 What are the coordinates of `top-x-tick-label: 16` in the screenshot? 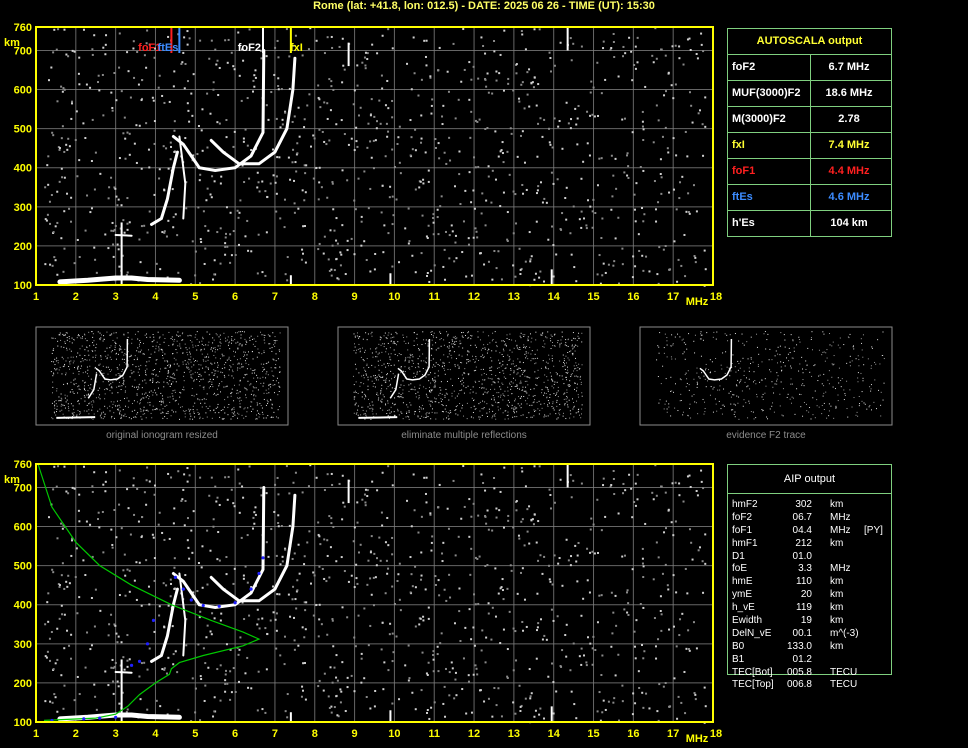 It's located at (633, 297).